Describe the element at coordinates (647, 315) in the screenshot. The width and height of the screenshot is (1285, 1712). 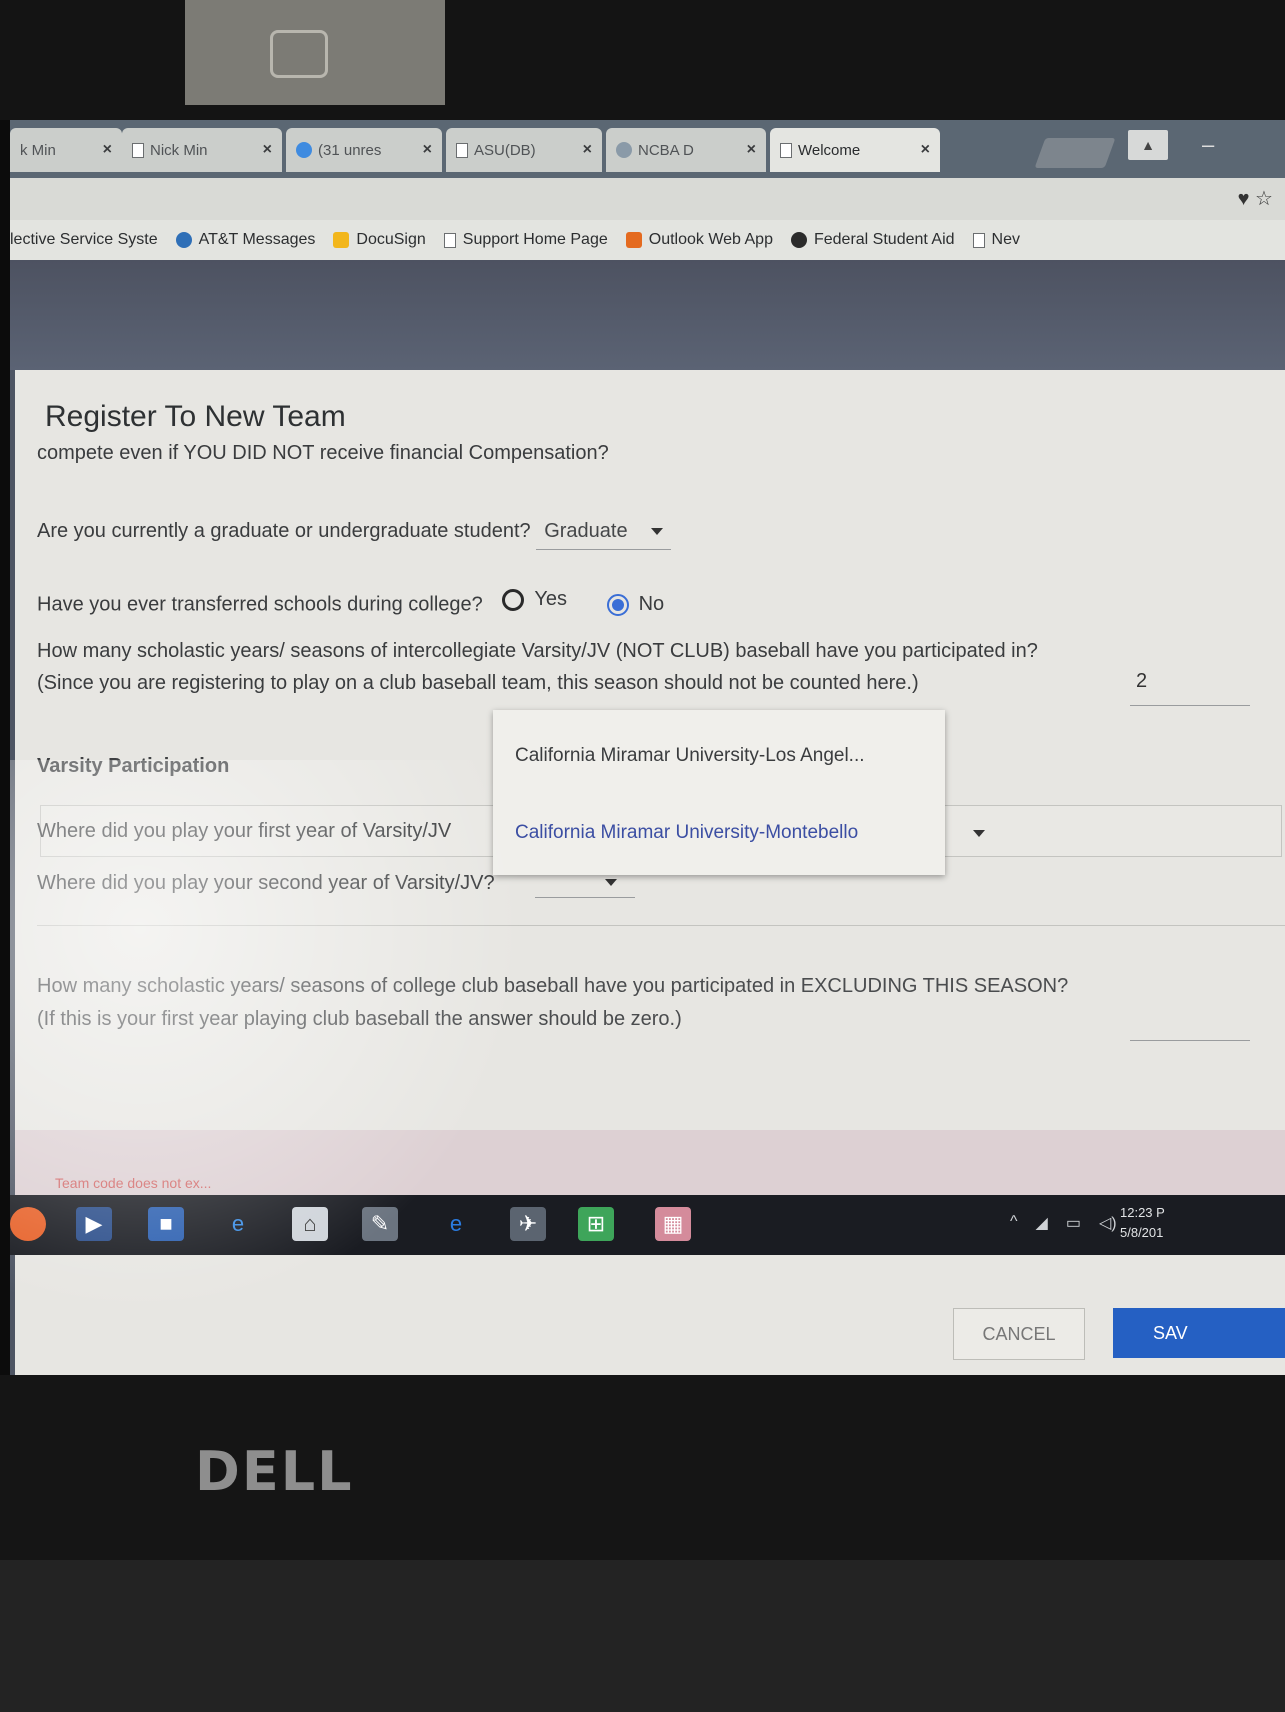
I see `page-header` at that location.